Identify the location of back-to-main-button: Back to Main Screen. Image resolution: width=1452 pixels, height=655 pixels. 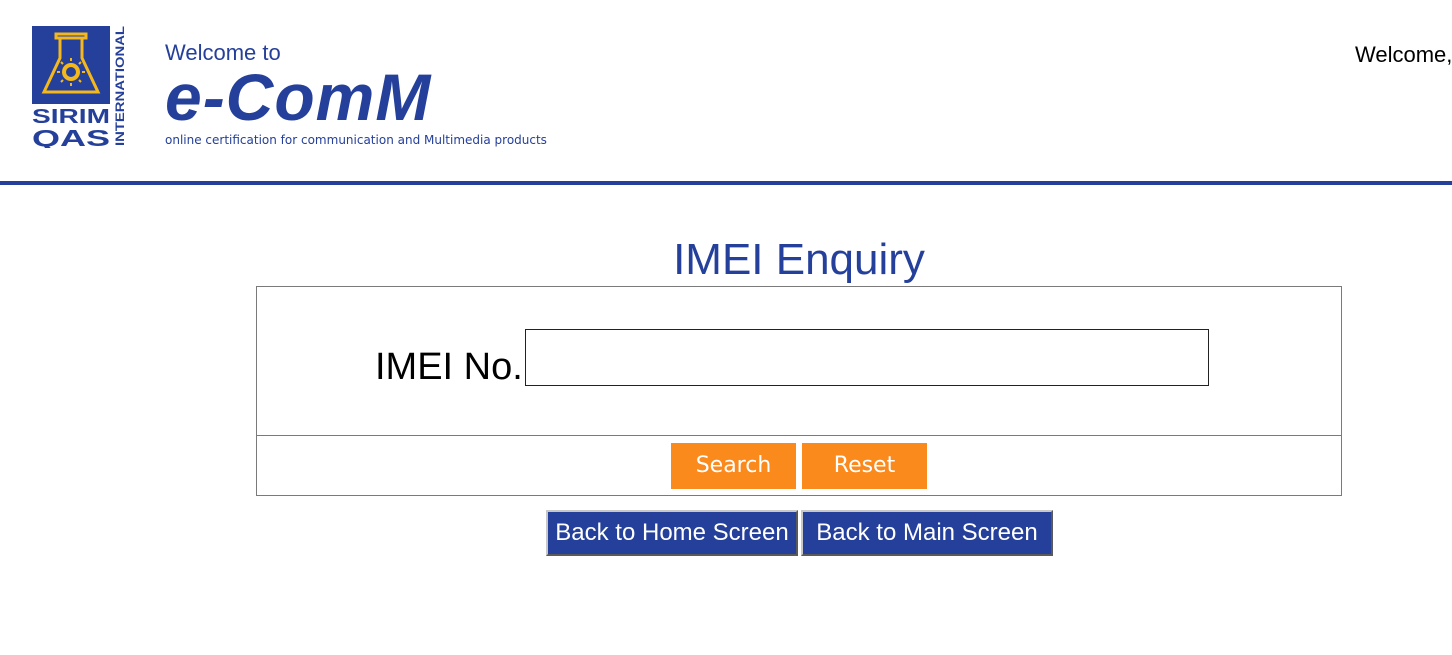
(927, 533).